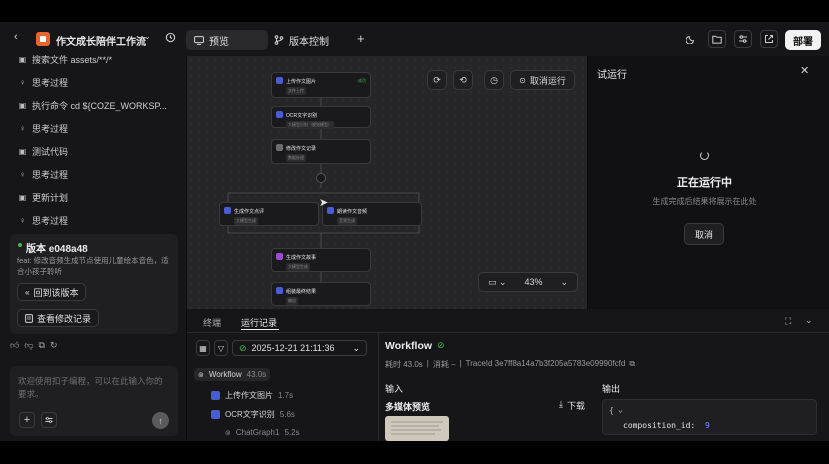 The width and height of the screenshot is (829, 464). What do you see at coordinates (52, 292) in the screenshot?
I see `revert-version-button: « 回到该版本` at bounding box center [52, 292].